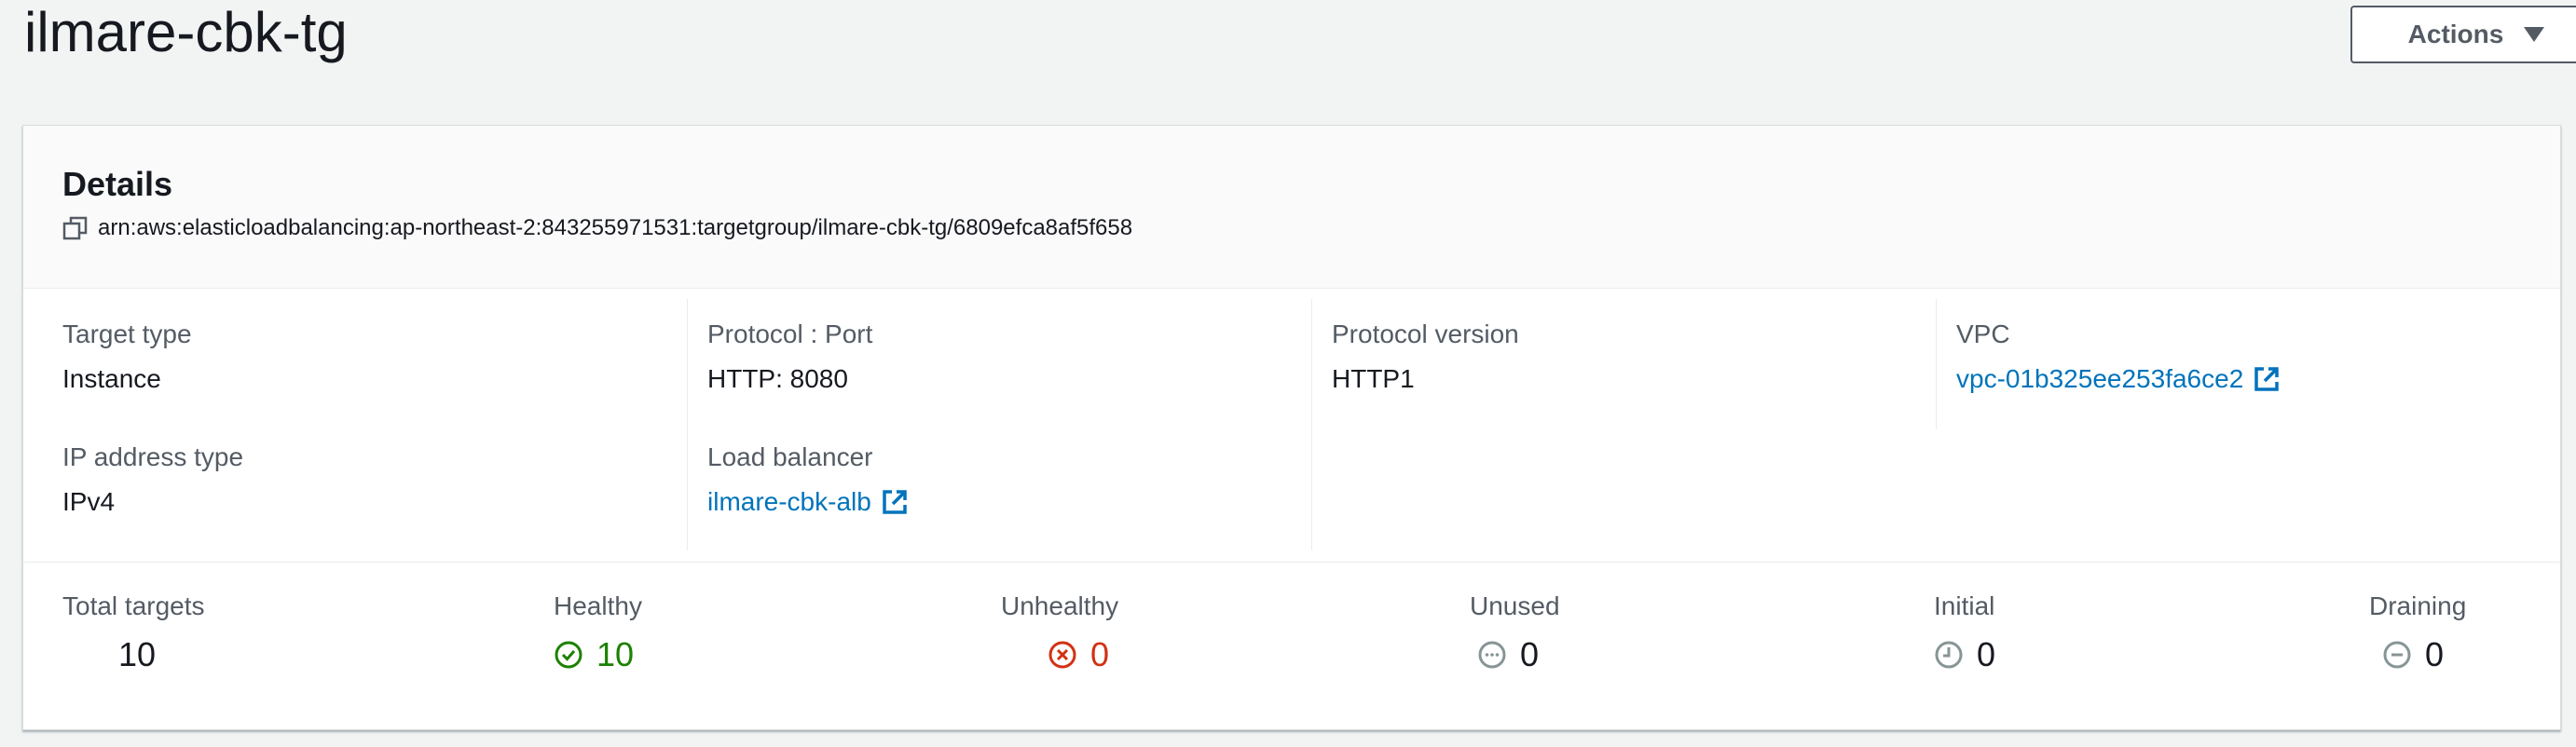 The height and width of the screenshot is (747, 2576). What do you see at coordinates (2435, 654) in the screenshot?
I see `draining-value: 0` at bounding box center [2435, 654].